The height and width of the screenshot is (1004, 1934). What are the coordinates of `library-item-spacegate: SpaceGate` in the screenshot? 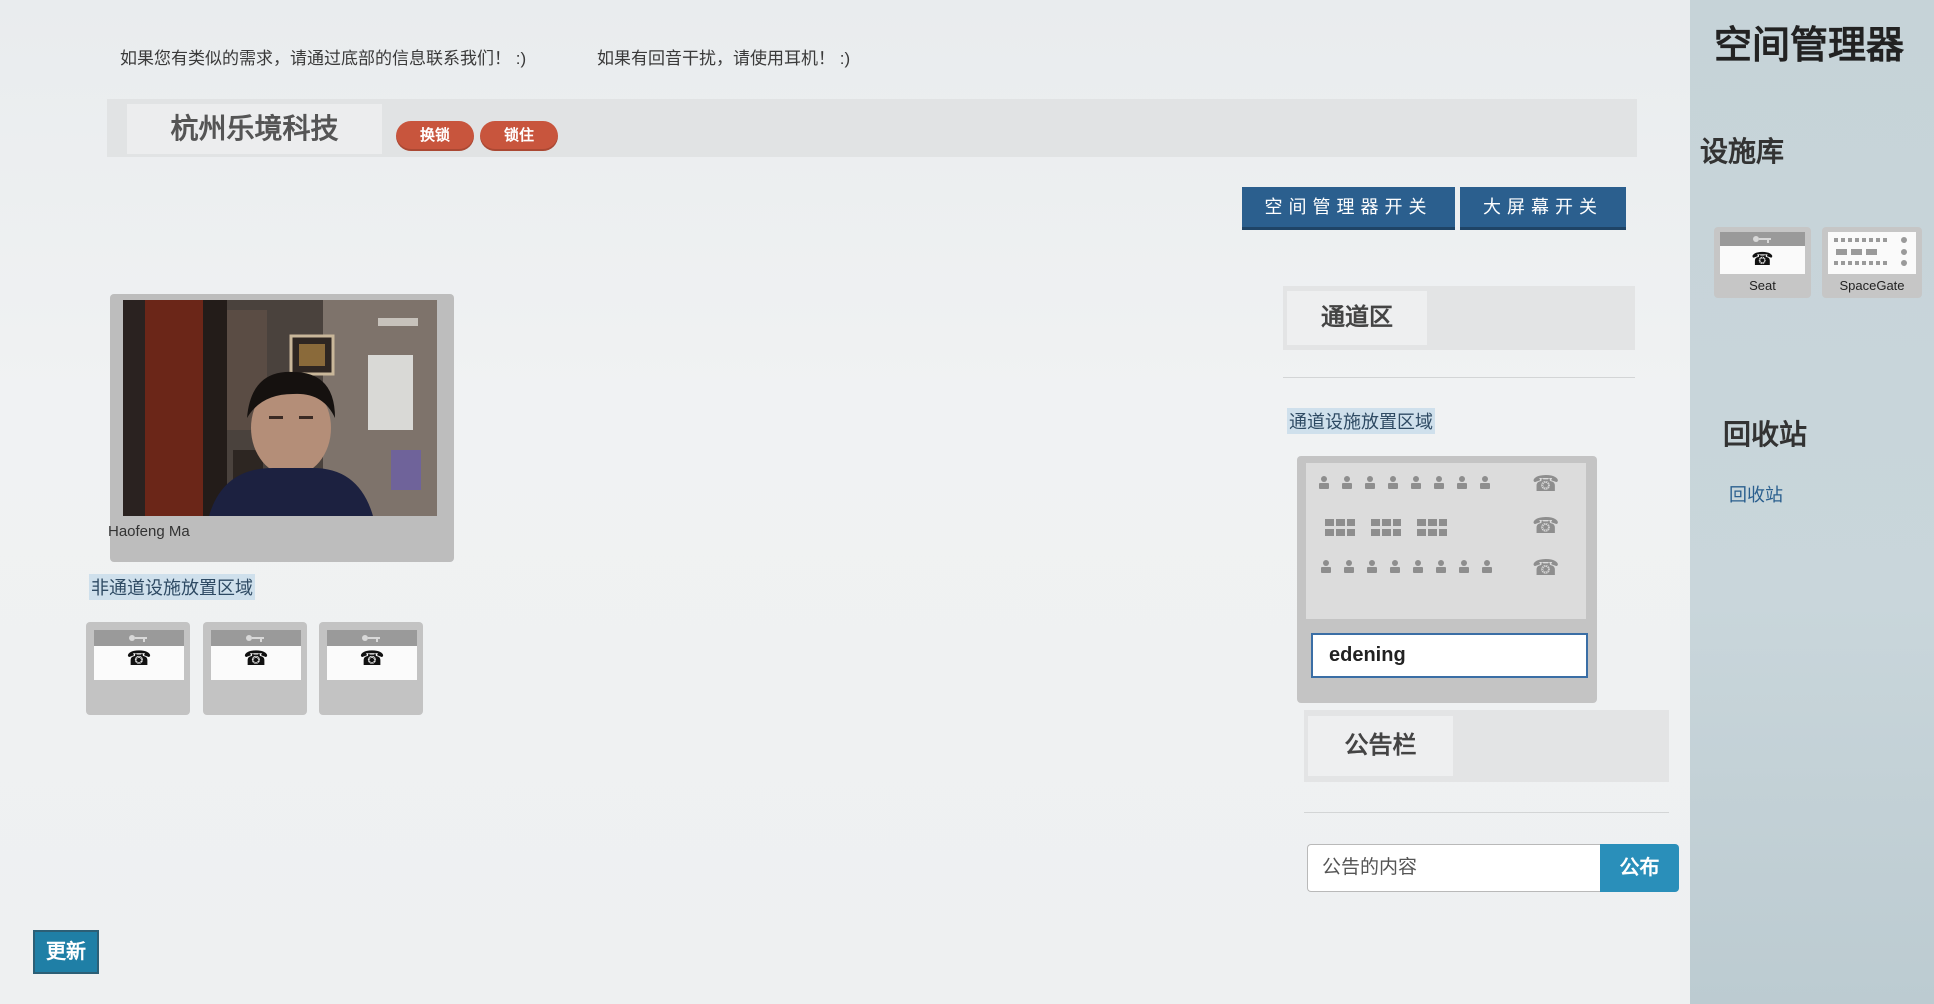 It's located at (1872, 262).